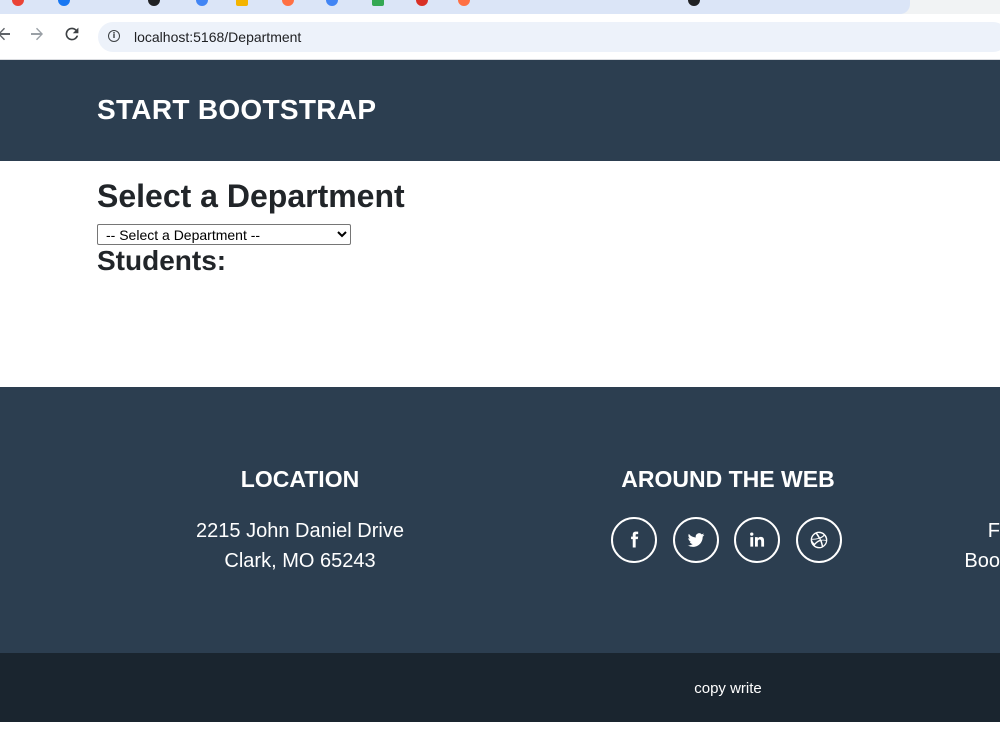 The image size is (1000, 750). I want to click on browser-tab-strip, so click(500, 7).